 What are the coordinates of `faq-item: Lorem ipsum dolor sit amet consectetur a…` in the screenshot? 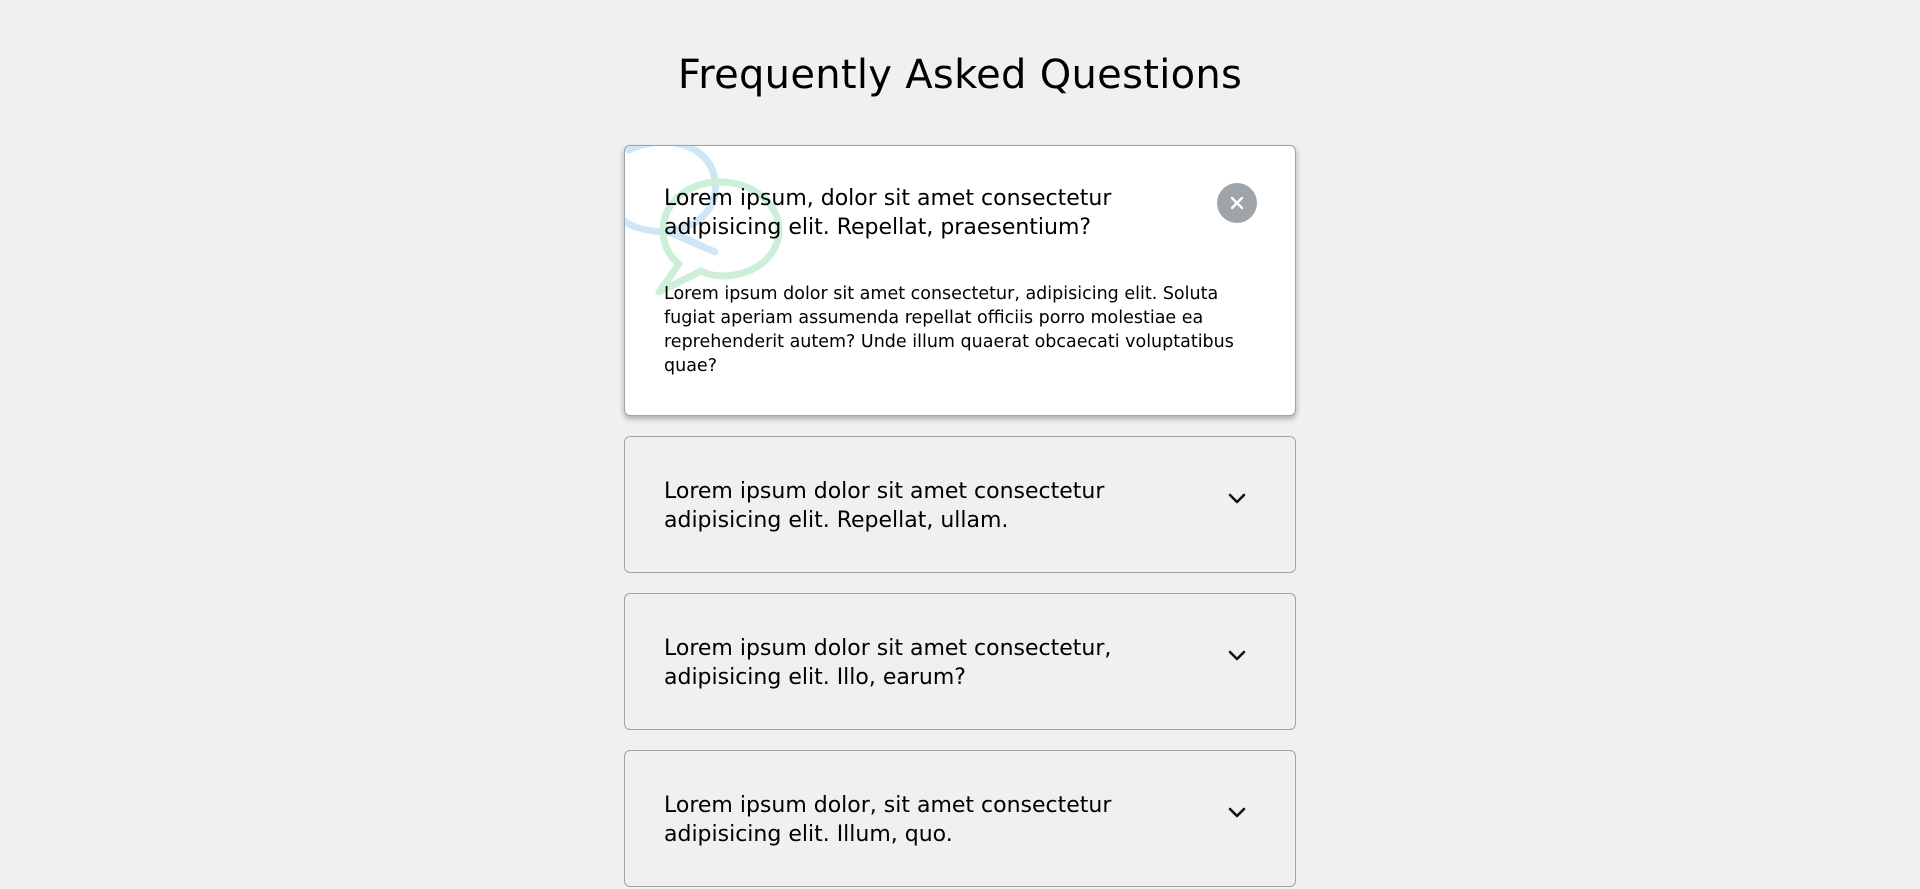 It's located at (960, 504).